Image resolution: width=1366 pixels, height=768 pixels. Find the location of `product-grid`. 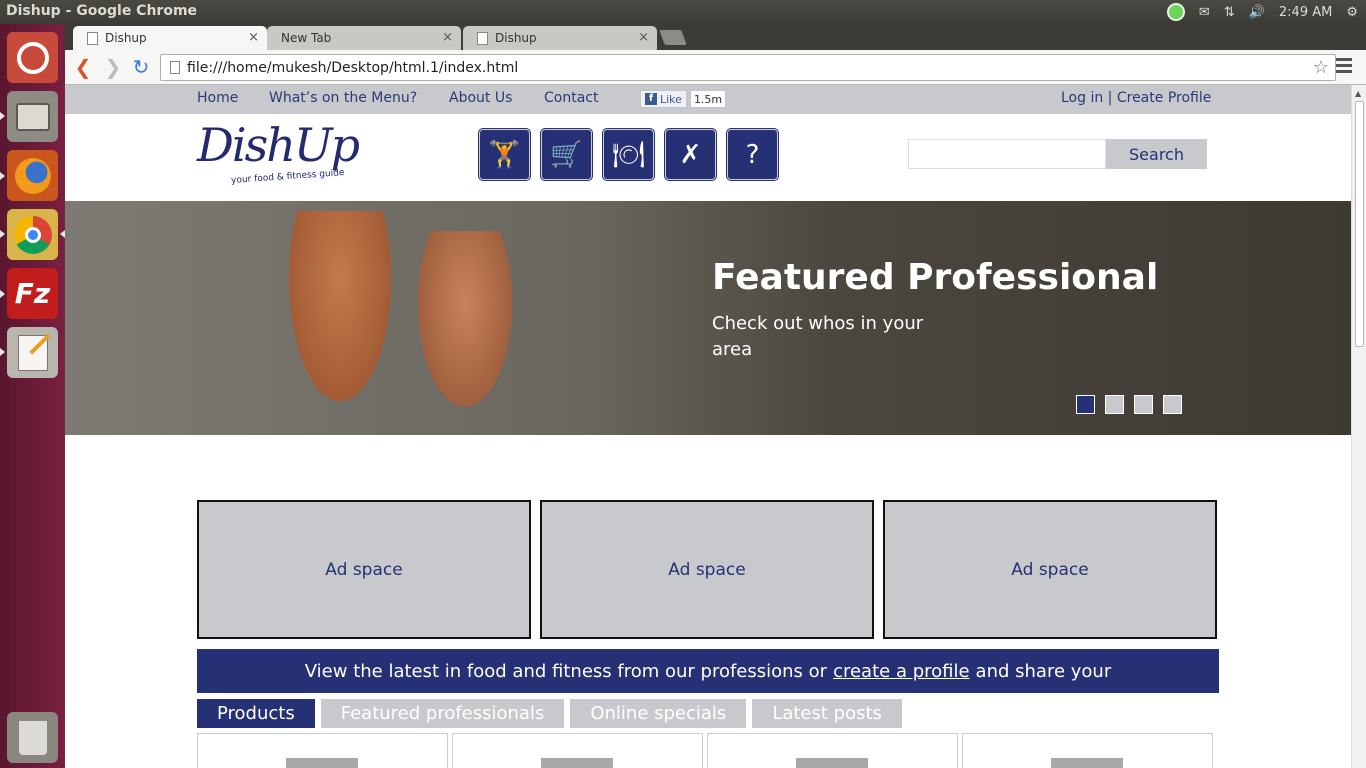

product-grid is located at coordinates (705, 750).